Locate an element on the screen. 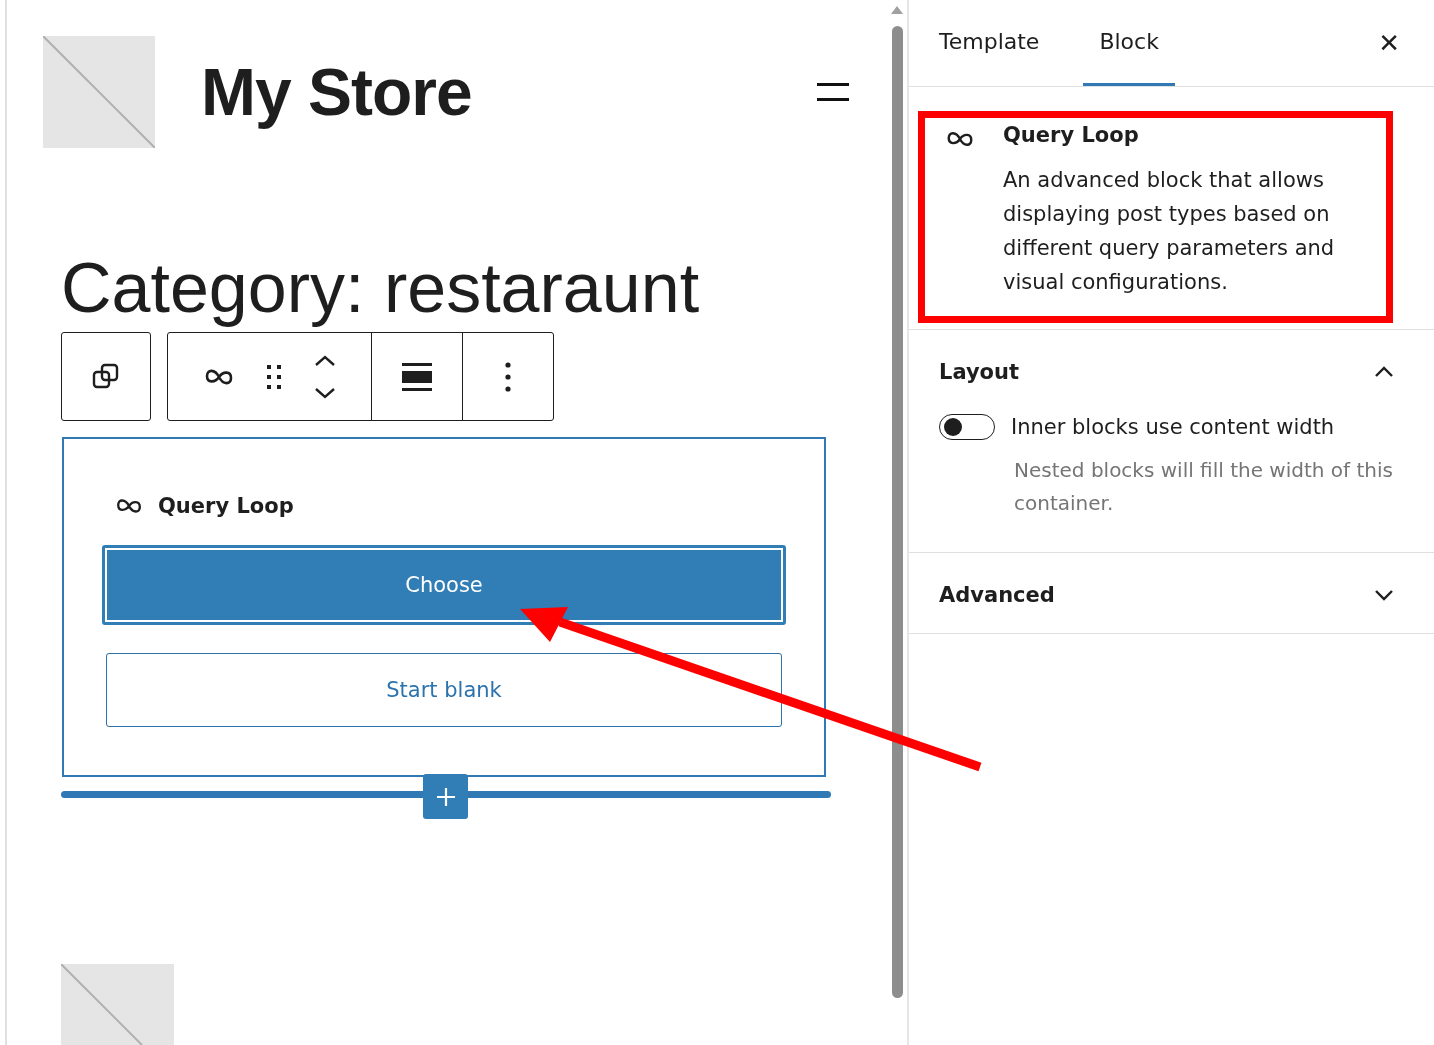 This screenshot has width=1434, height=1045. align-full-width-icon is located at coordinates (417, 376).